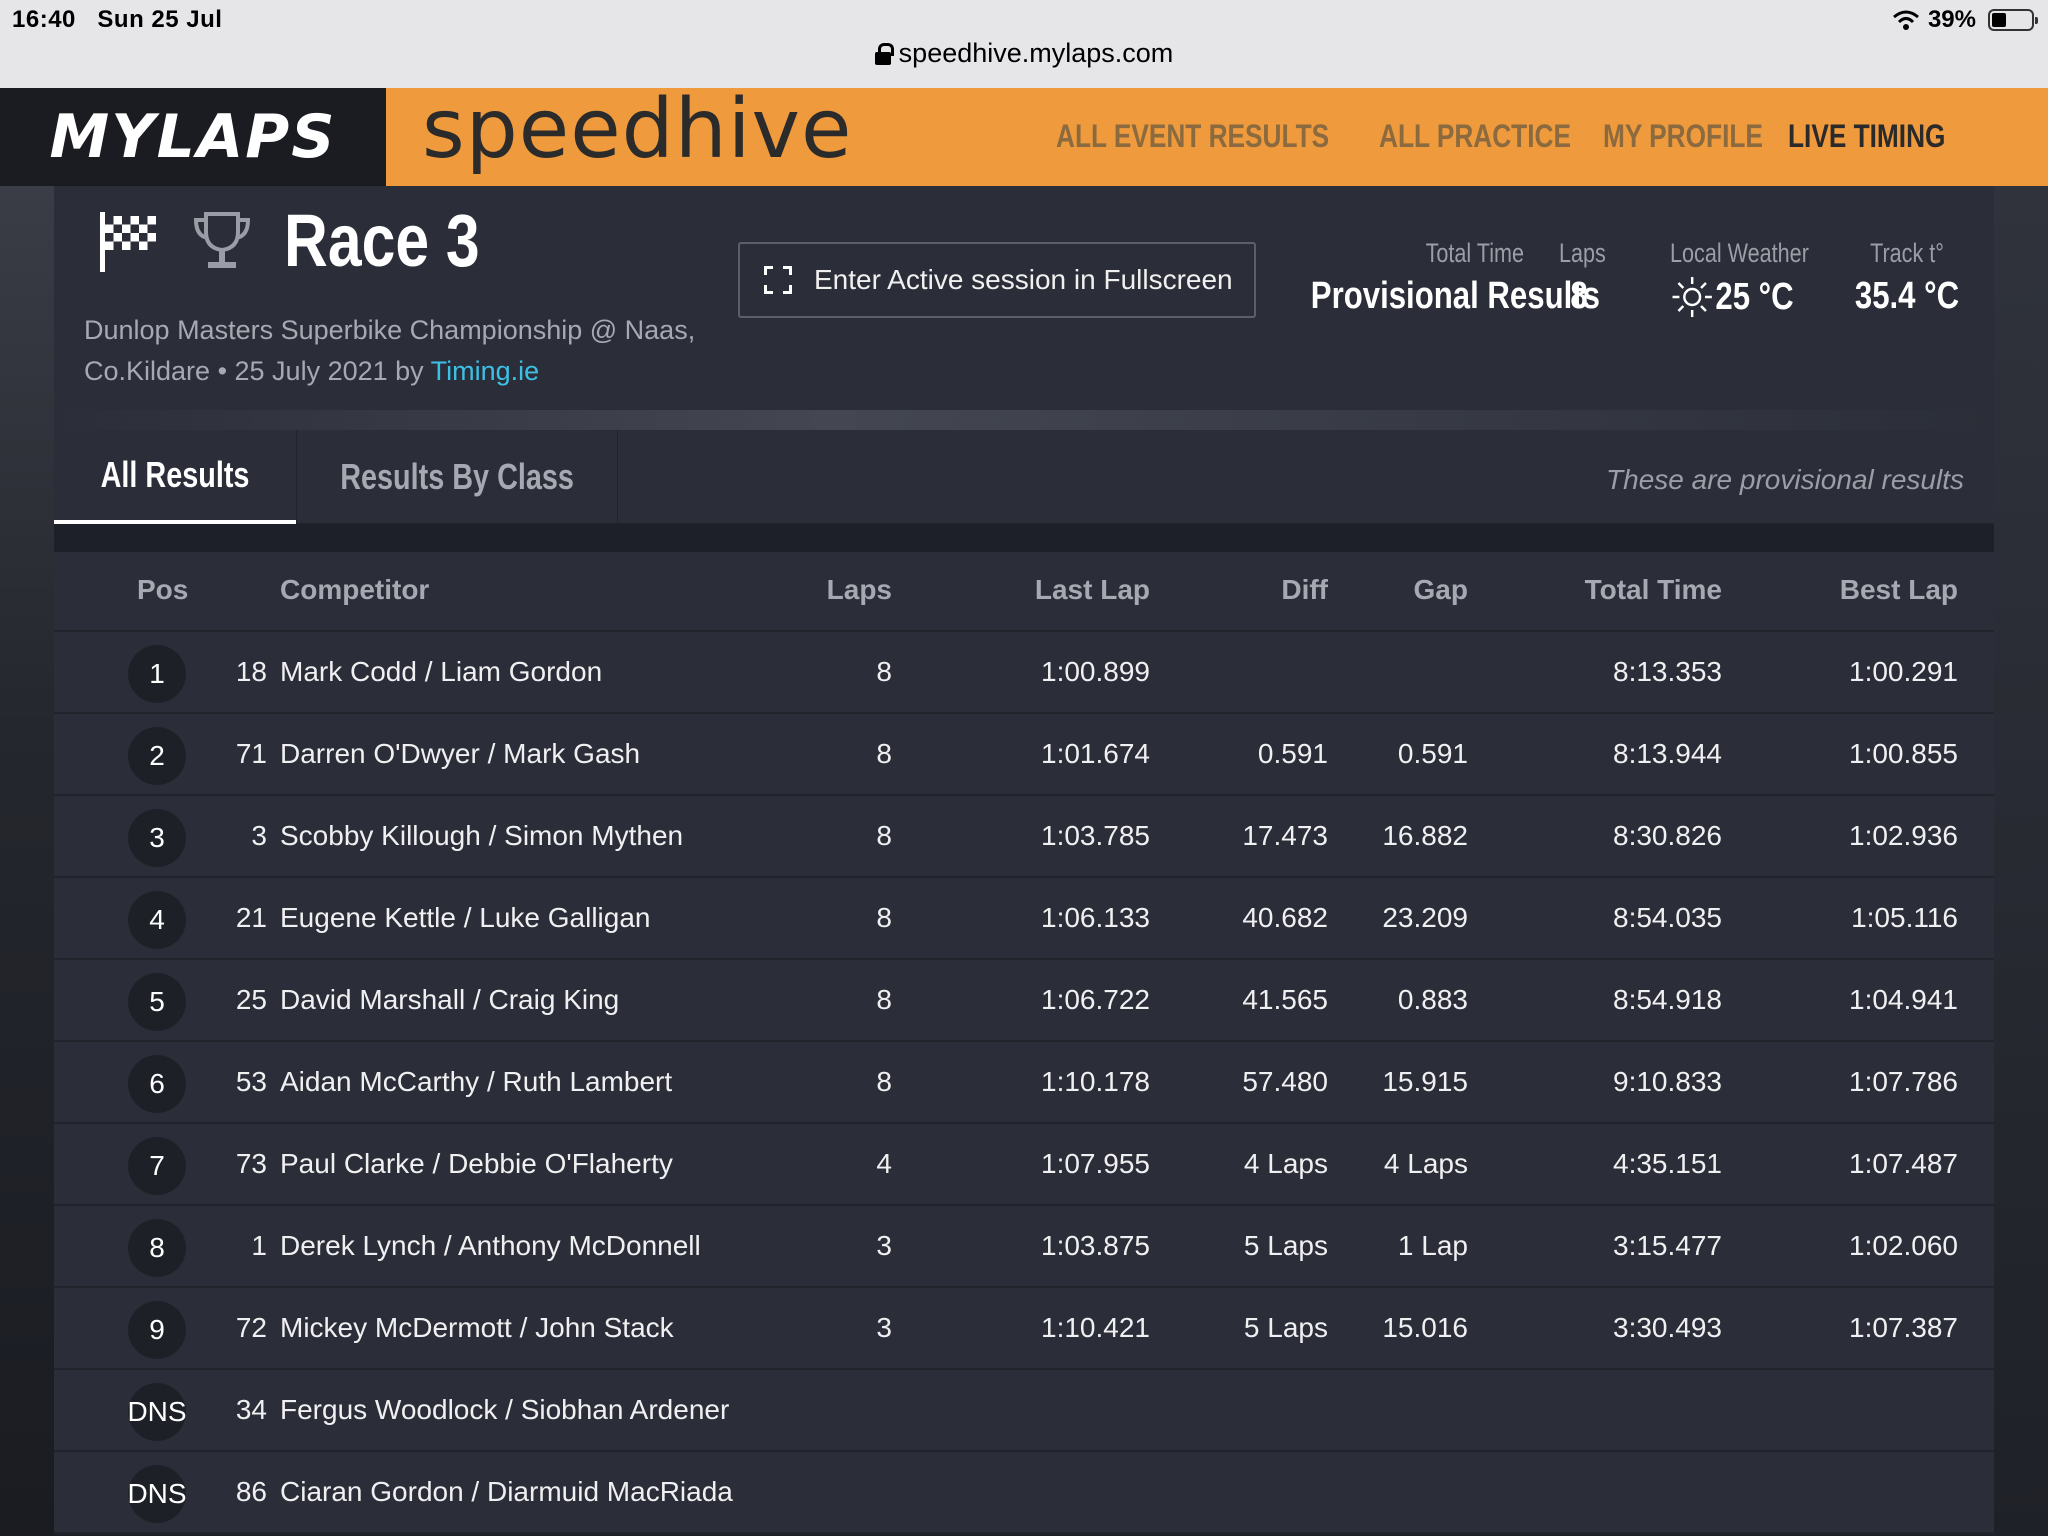 This screenshot has width=2048, height=1536. I want to click on cell-last-lap: 1:10.421, so click(1095, 1327).